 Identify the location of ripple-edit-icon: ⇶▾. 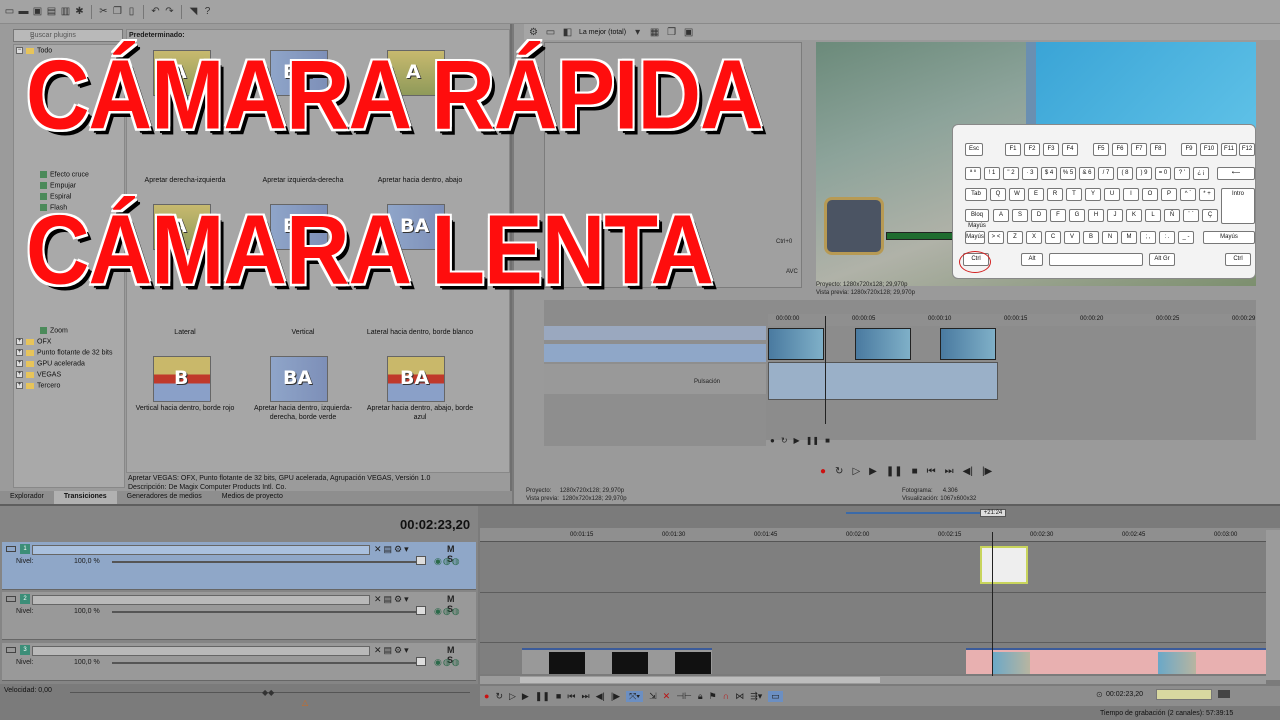
(756, 696).